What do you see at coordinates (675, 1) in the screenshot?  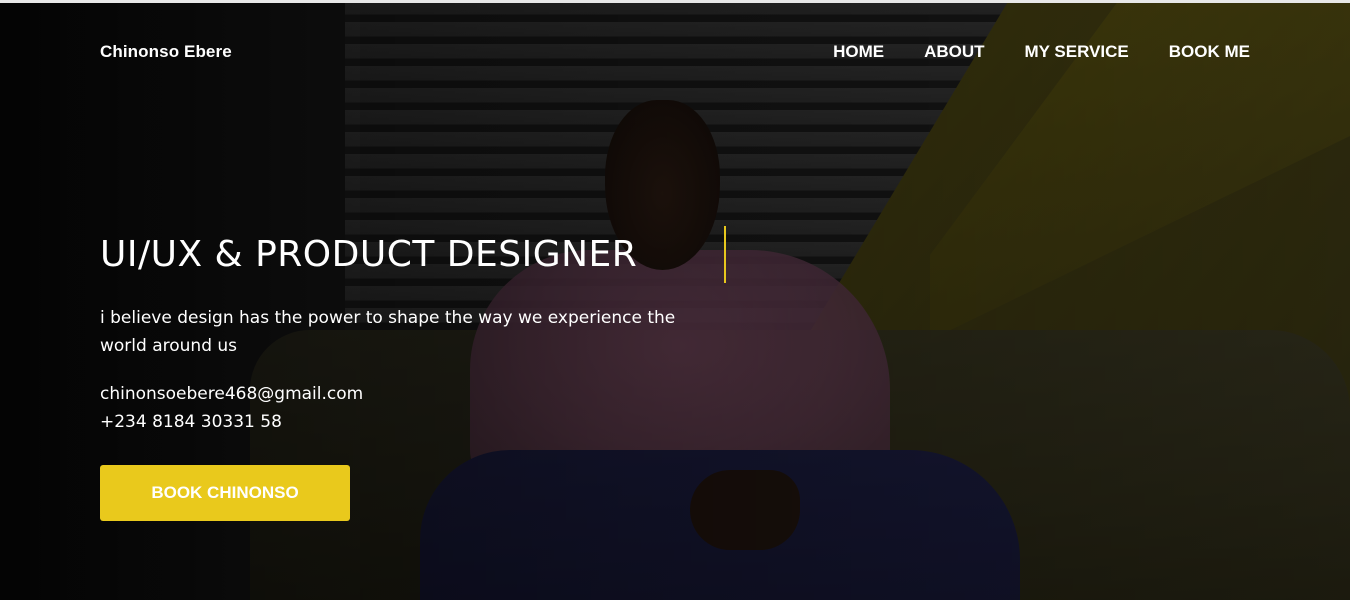 I see `top-edge-line` at bounding box center [675, 1].